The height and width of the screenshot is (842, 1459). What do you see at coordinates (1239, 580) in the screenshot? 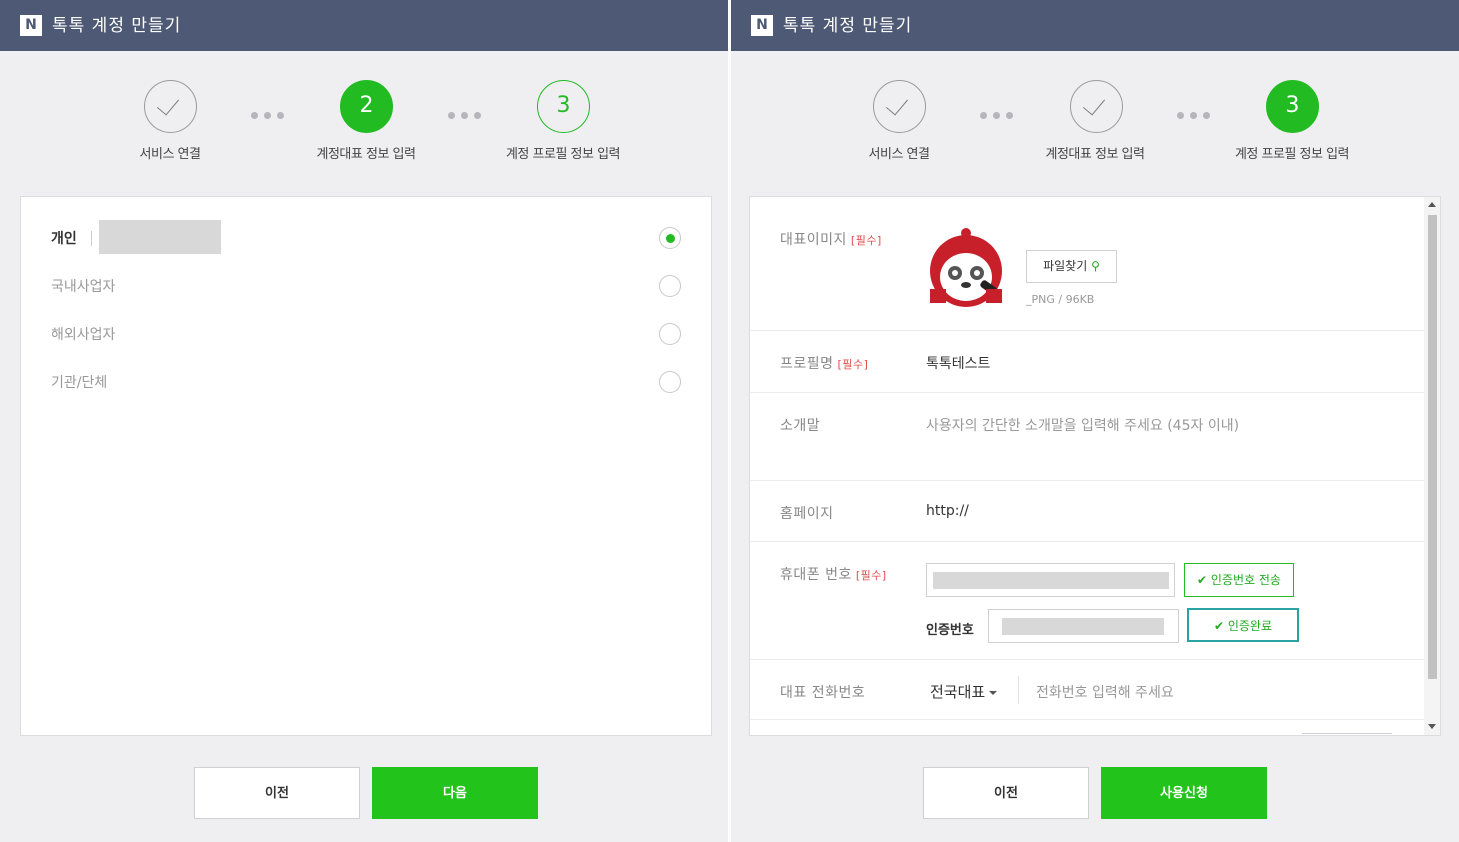
I see `send-code-button: ✔ 인증번호 전송` at bounding box center [1239, 580].